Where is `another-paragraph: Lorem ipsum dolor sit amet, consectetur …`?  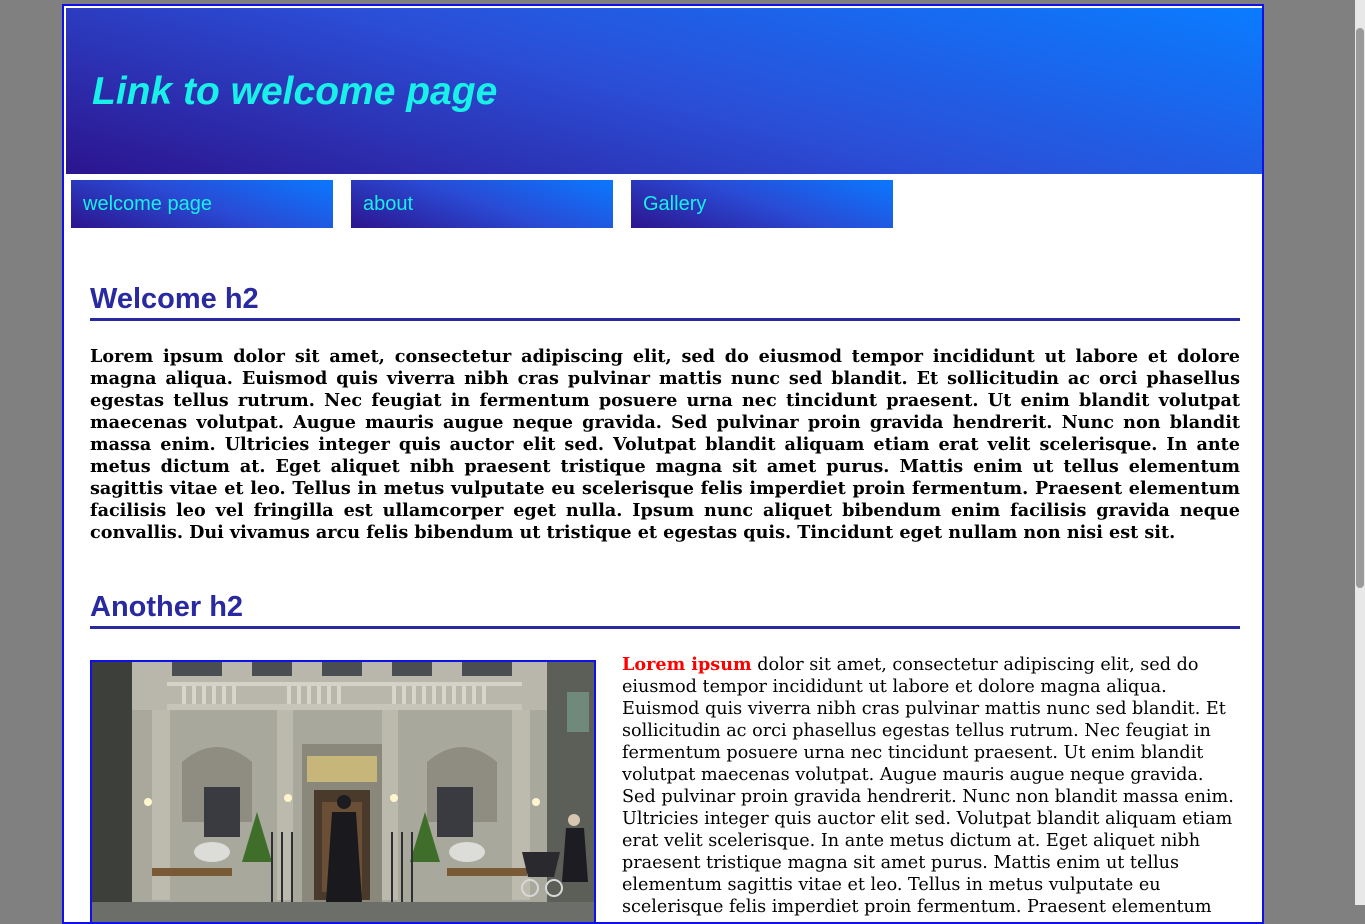
another-paragraph: Lorem ipsum dolor sit amet, consectetur … is located at coordinates (931, 786).